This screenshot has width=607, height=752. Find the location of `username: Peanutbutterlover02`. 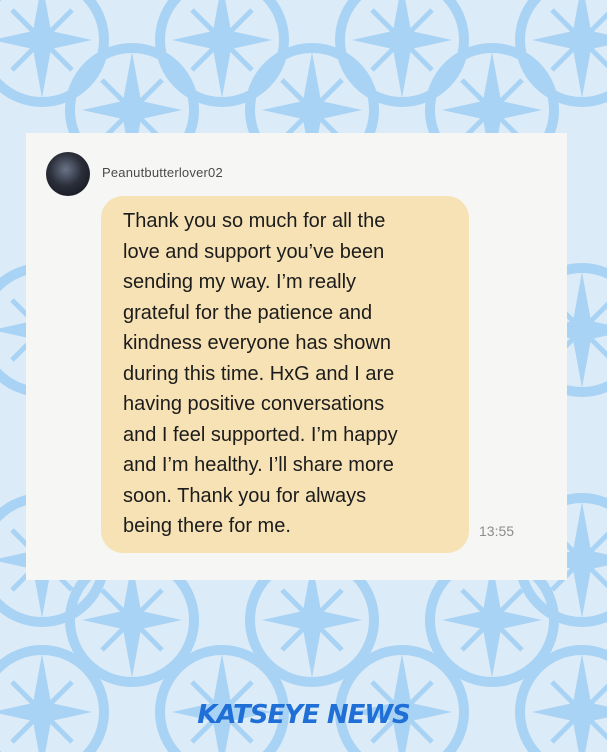

username: Peanutbutterlover02 is located at coordinates (162, 172).